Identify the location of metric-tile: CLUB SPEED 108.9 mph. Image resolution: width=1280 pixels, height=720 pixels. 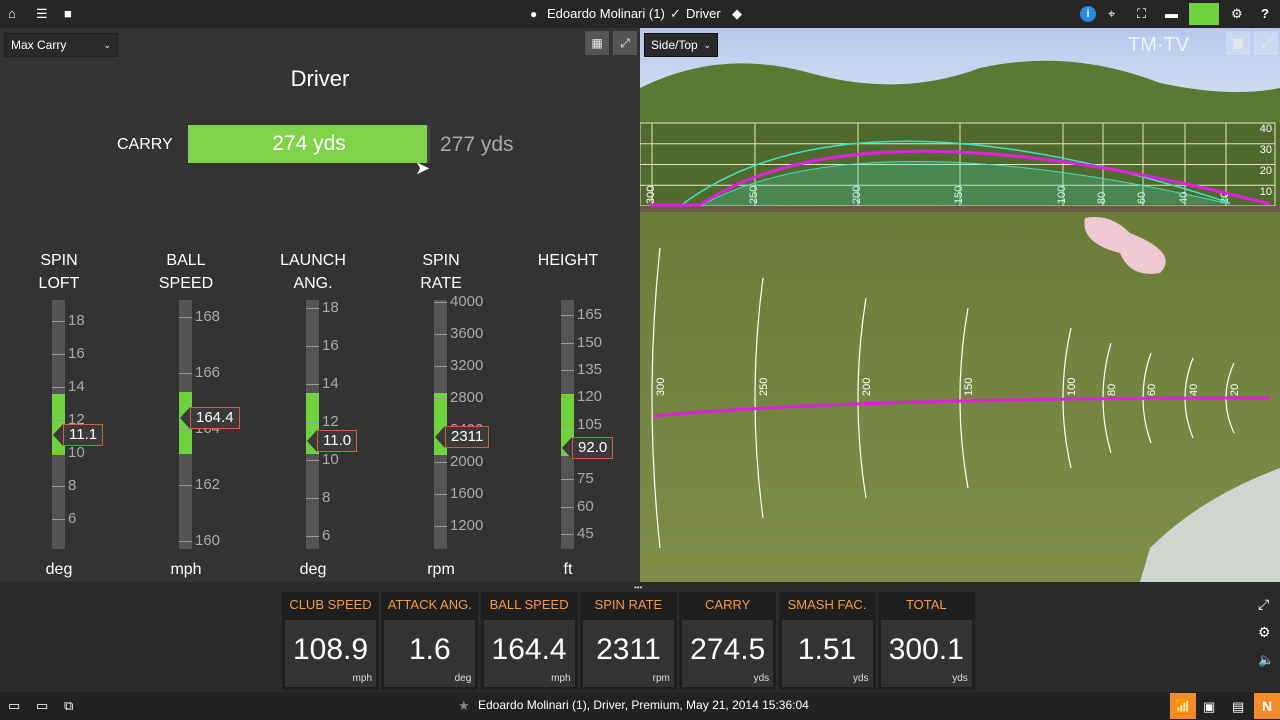
(330, 641).